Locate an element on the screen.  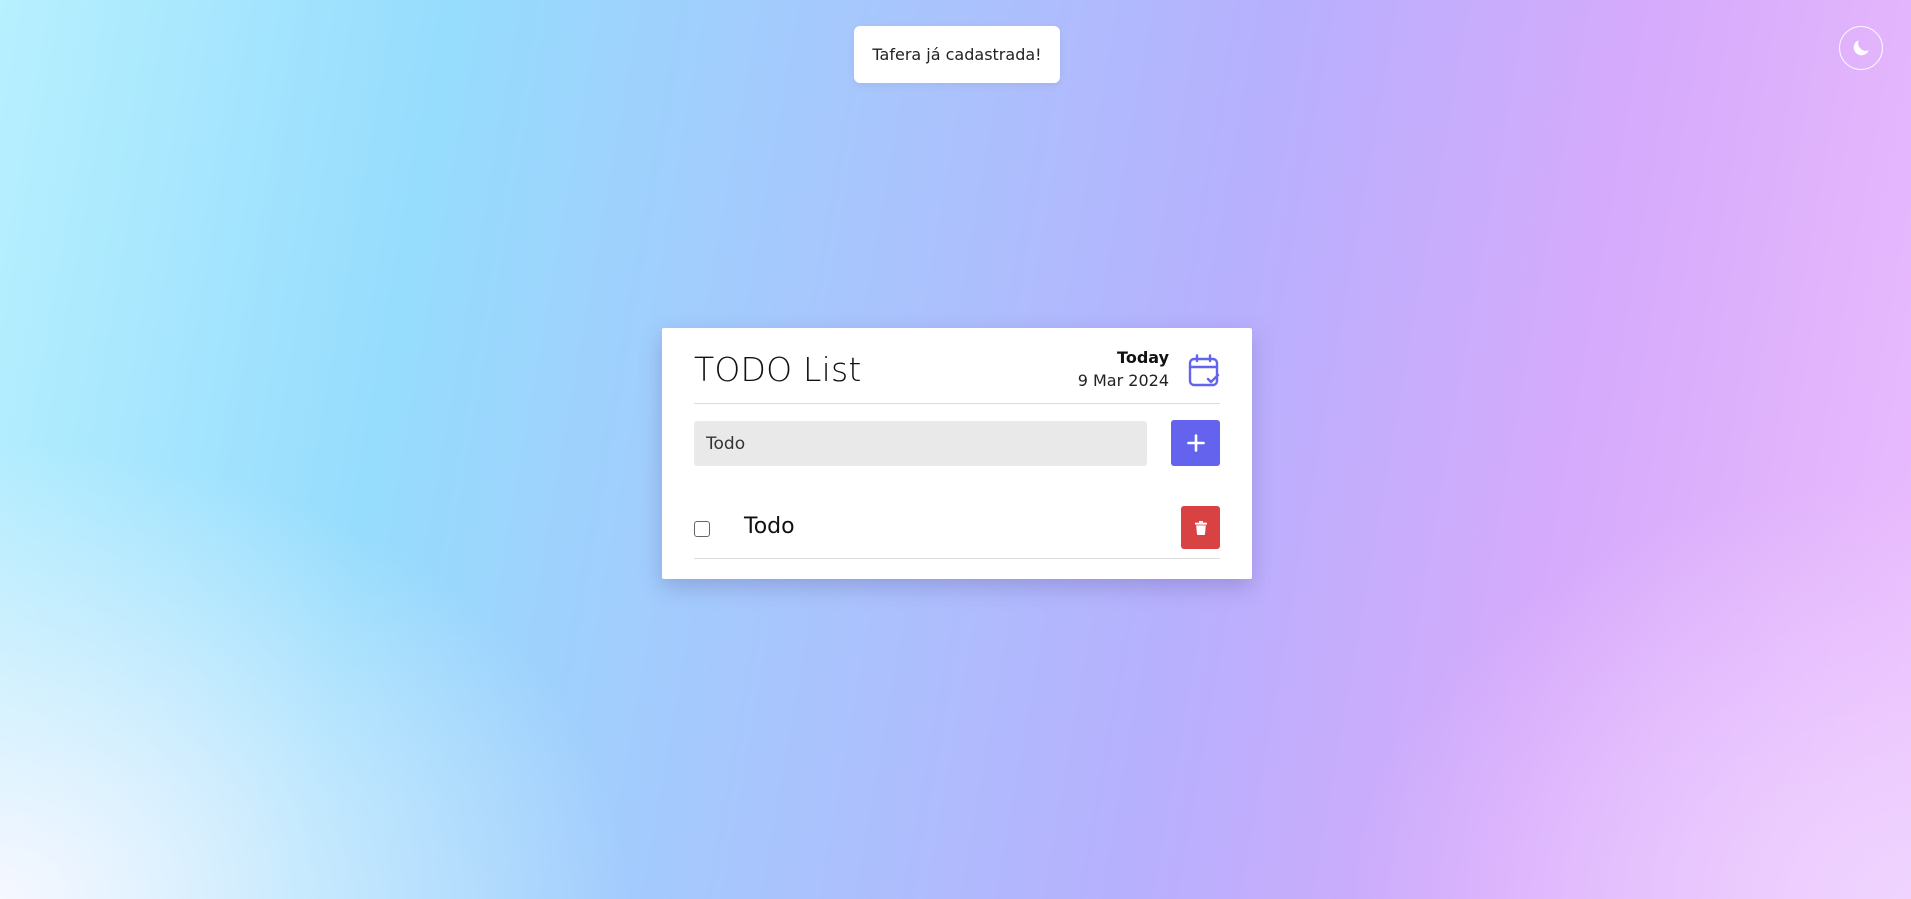
todo-list-item: Todo is located at coordinates (957, 532).